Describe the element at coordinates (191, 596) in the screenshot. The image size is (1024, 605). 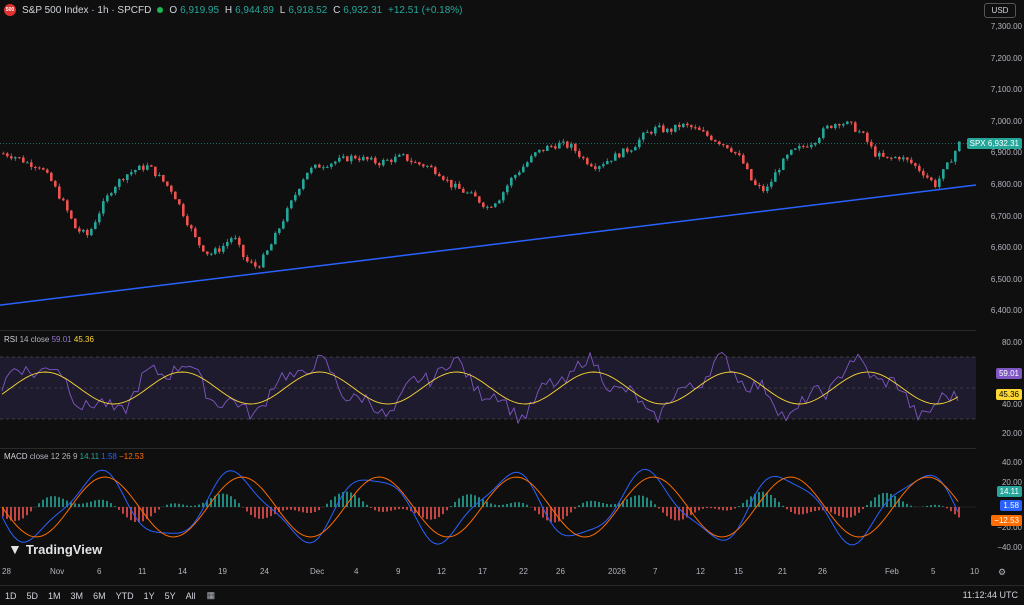
I see `timeframe-all: All` at that location.